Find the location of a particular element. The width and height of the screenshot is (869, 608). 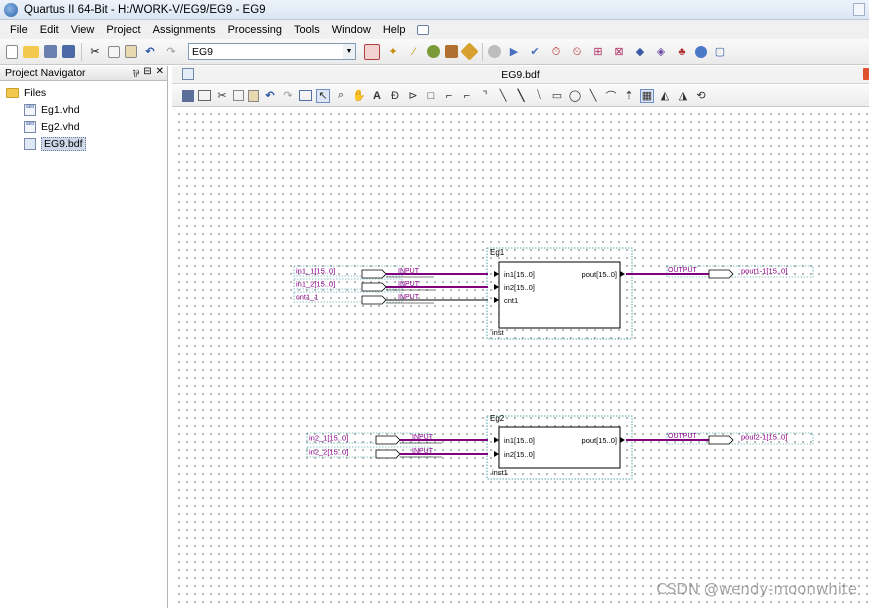

text-tool-icon: A is located at coordinates (377, 96).